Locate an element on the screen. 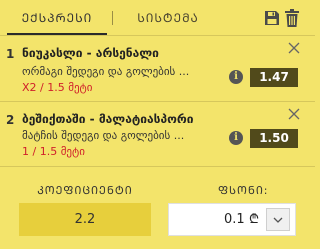 This screenshot has height=249, width=320. tab-system: ᲡᲘᲡᲢᲔᲛᲐ is located at coordinates (168, 18).